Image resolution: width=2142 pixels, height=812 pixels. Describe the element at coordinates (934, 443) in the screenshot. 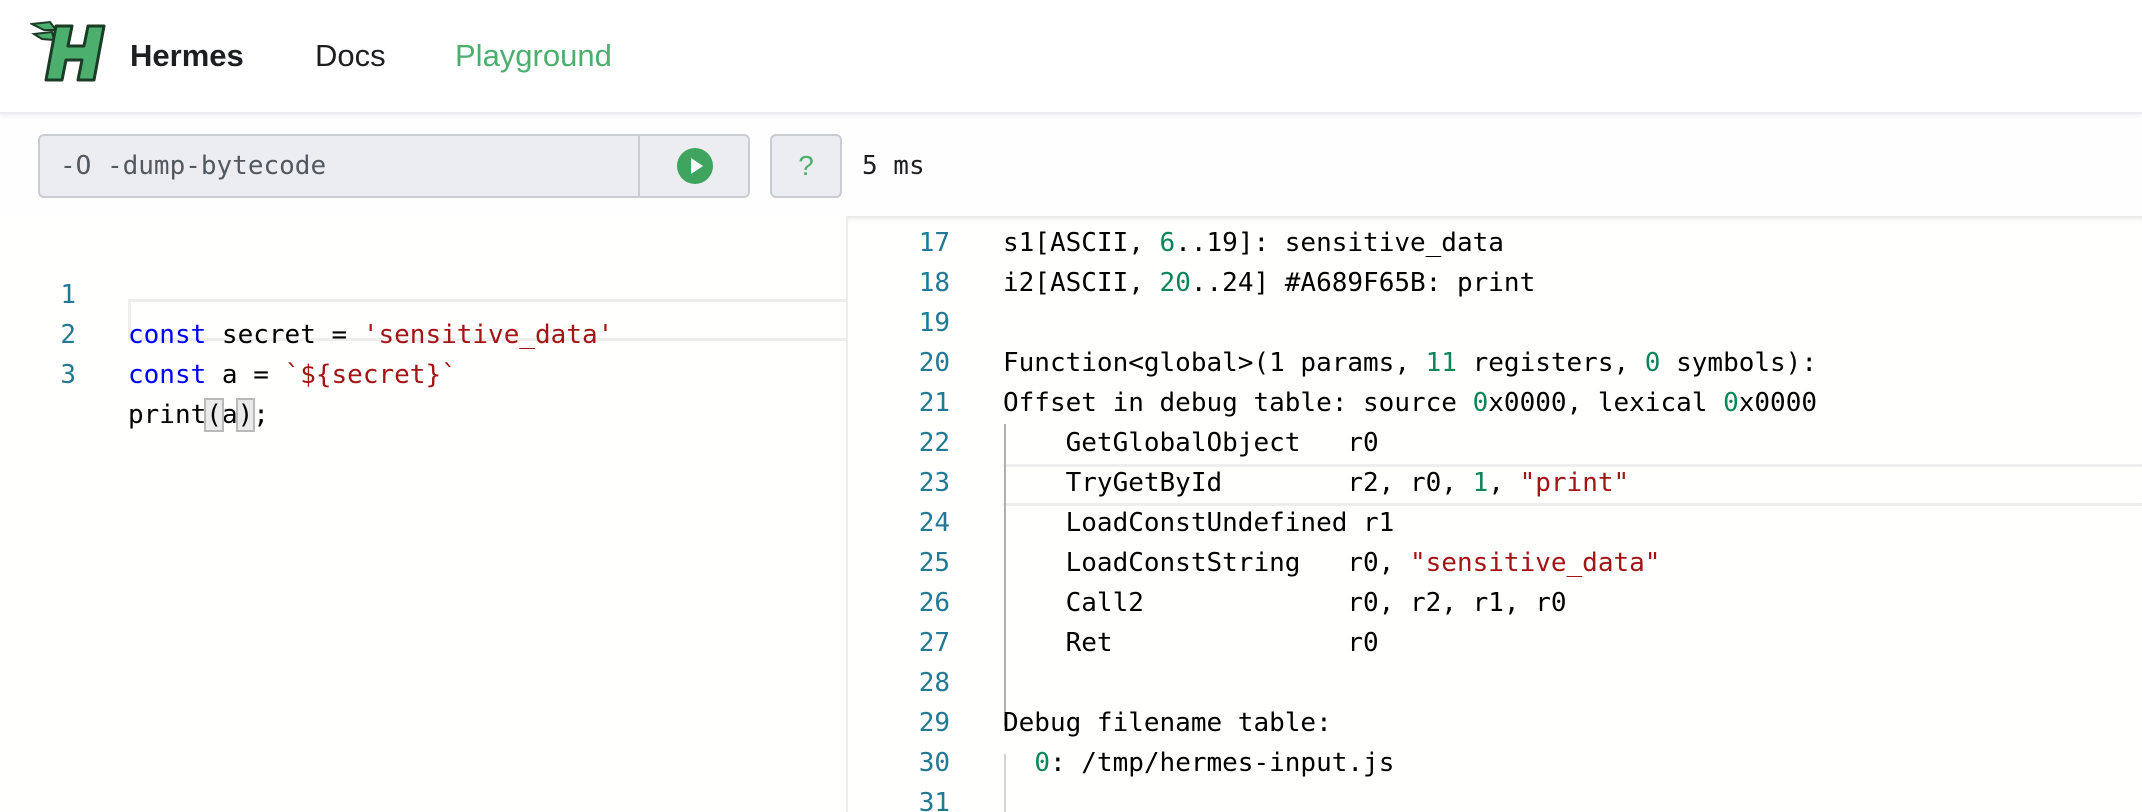

I see `line-number: 22` at that location.